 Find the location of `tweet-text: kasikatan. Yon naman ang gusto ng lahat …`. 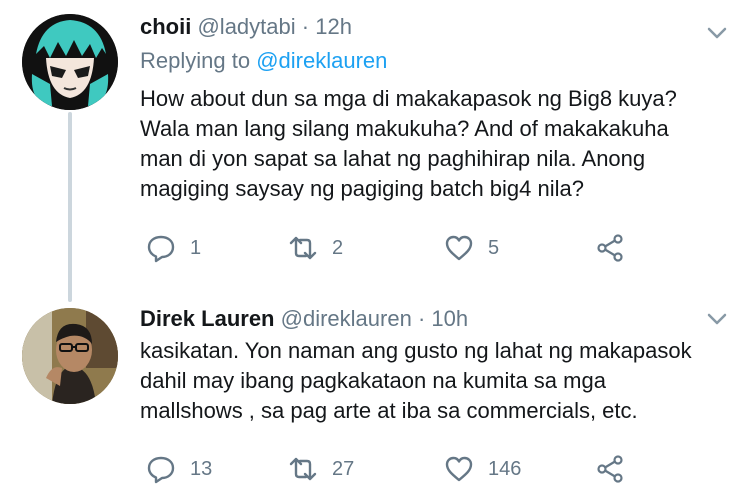

tweet-text: kasikatan. Yon naman ang gusto ng lahat … is located at coordinates (416, 380).